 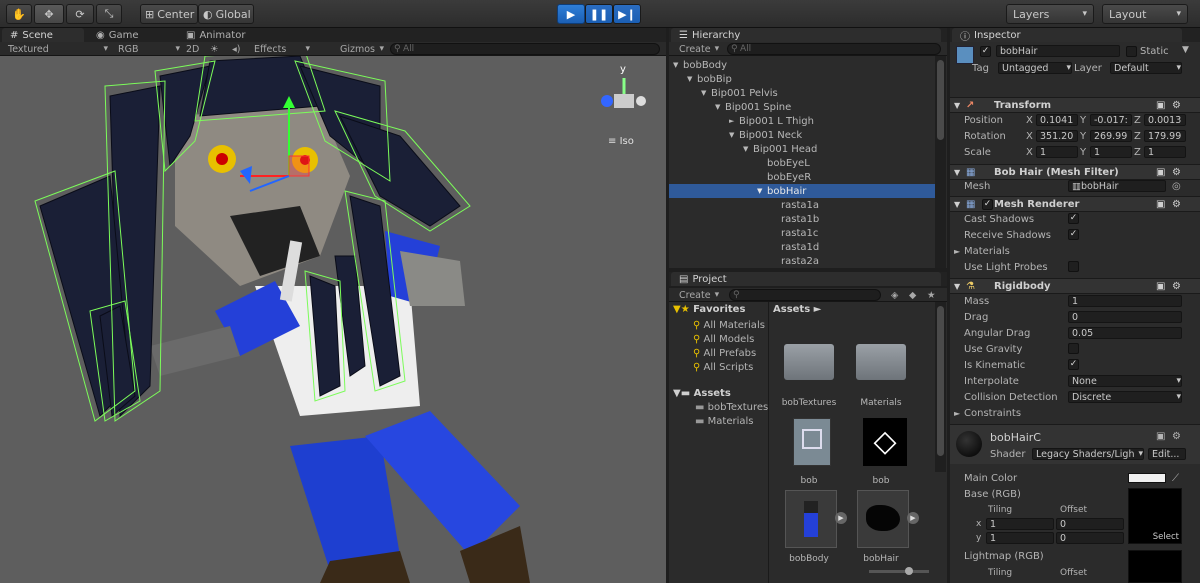 I want to click on tab-inspector: ⓘ Inspector, so click(x=1067, y=35).